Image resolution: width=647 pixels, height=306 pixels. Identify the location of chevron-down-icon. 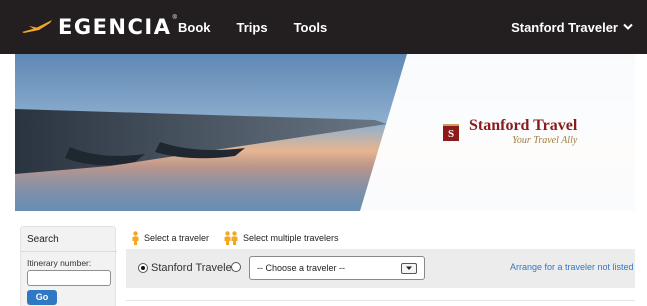
(628, 26).